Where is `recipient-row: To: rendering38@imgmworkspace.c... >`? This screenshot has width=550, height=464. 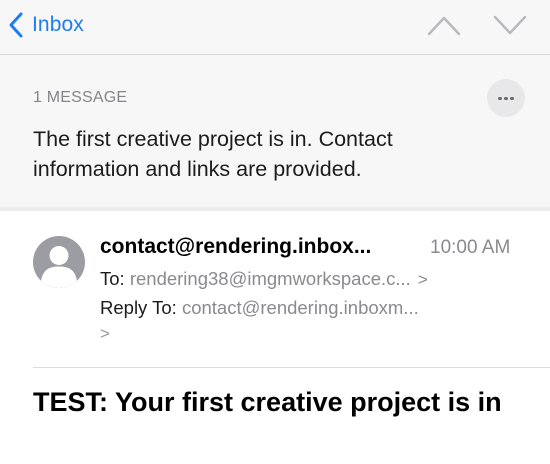
recipient-row: To: rendering38@imgmworkspace.c... > is located at coordinates (264, 279).